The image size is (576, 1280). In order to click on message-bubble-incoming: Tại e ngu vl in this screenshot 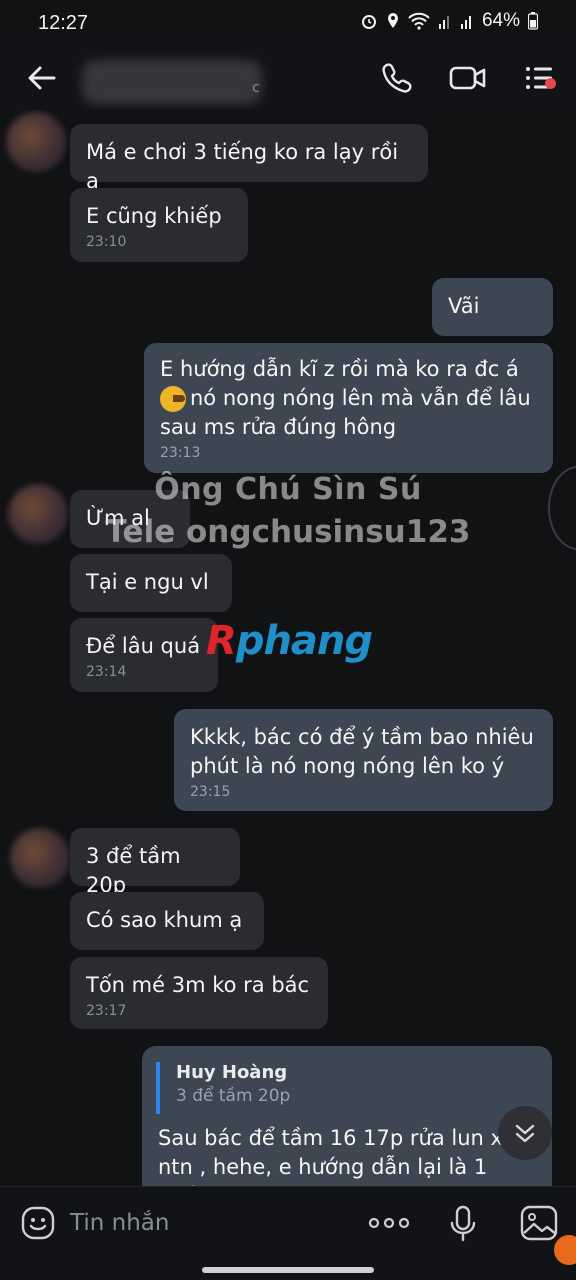, I will do `click(151, 583)`.